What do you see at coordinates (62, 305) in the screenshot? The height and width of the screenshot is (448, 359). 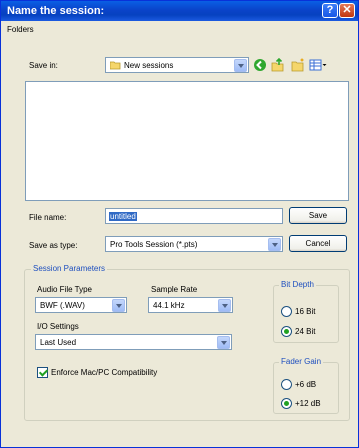 I see `audio-file-type-value: BWF (.WAV)` at bounding box center [62, 305].